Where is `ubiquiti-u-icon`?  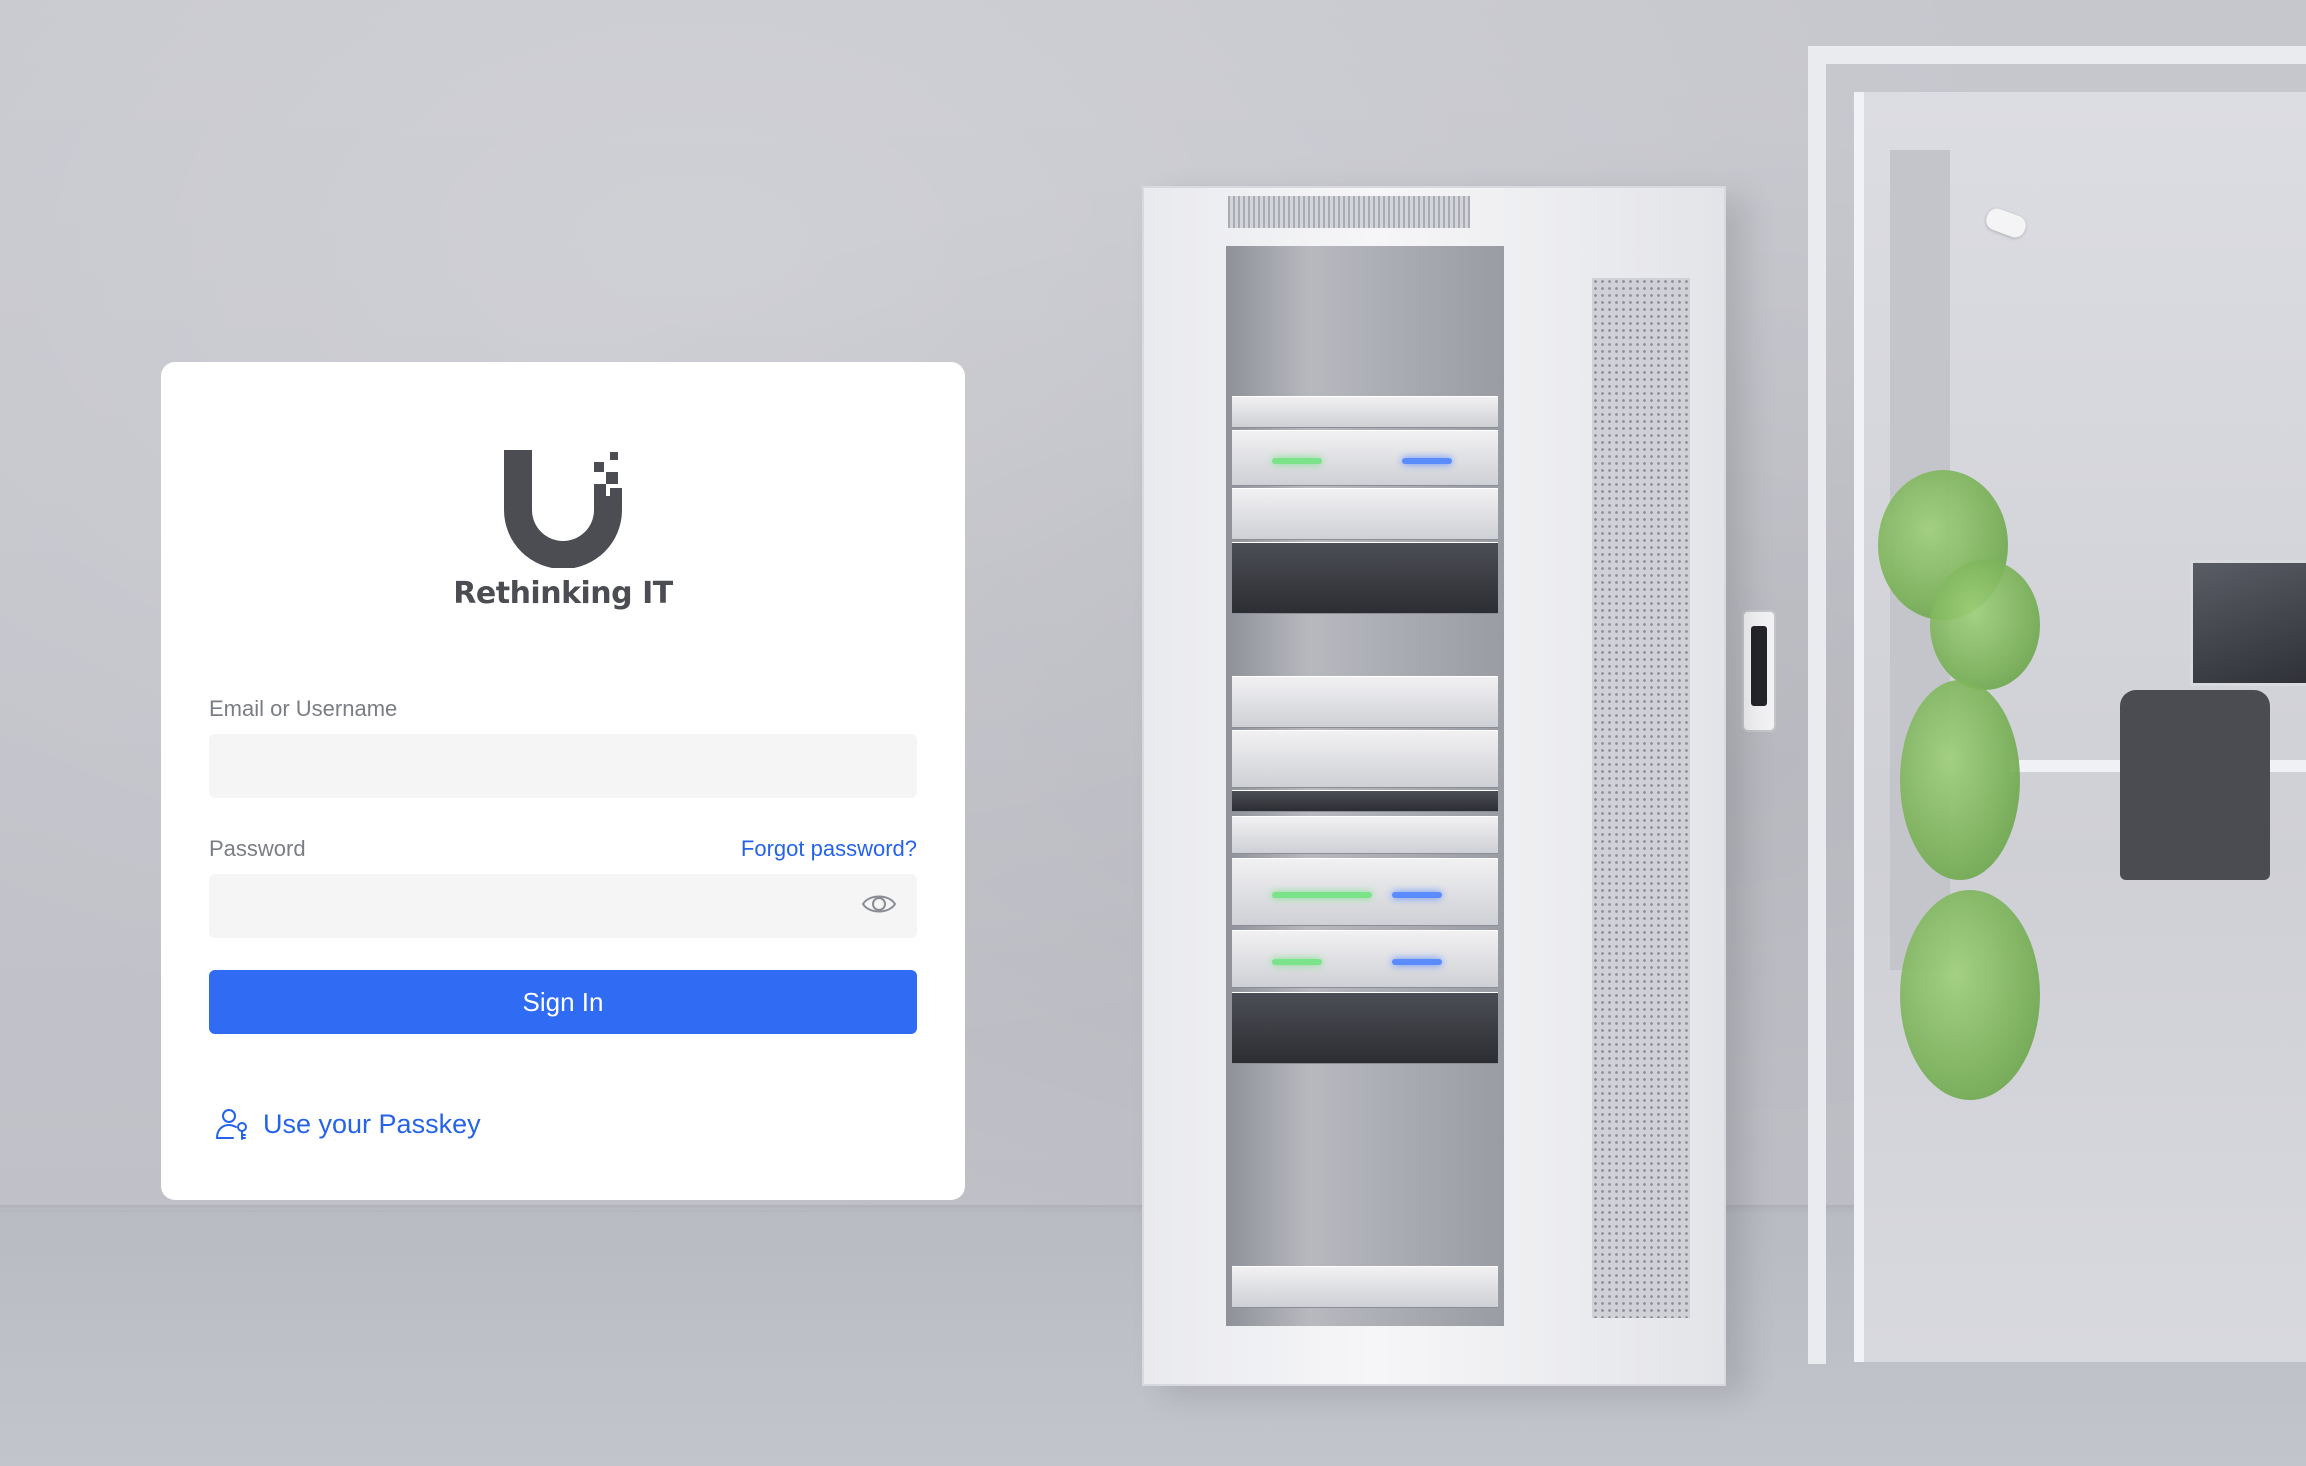
ubiquiti-u-icon is located at coordinates (563, 509).